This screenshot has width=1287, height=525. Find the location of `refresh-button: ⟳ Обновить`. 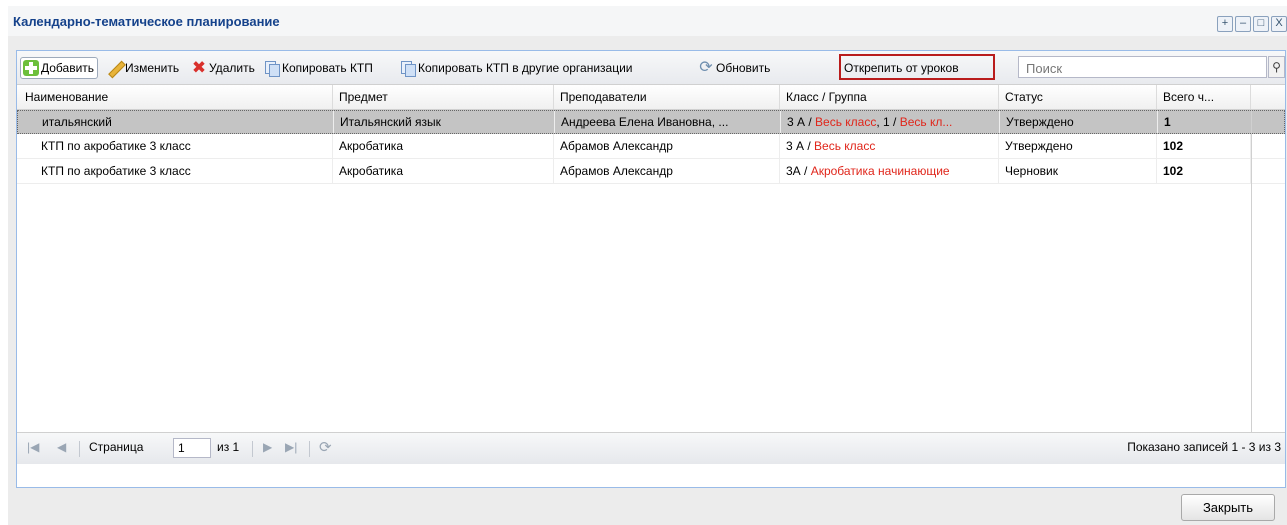

refresh-button: ⟳ Обновить is located at coordinates (734, 68).